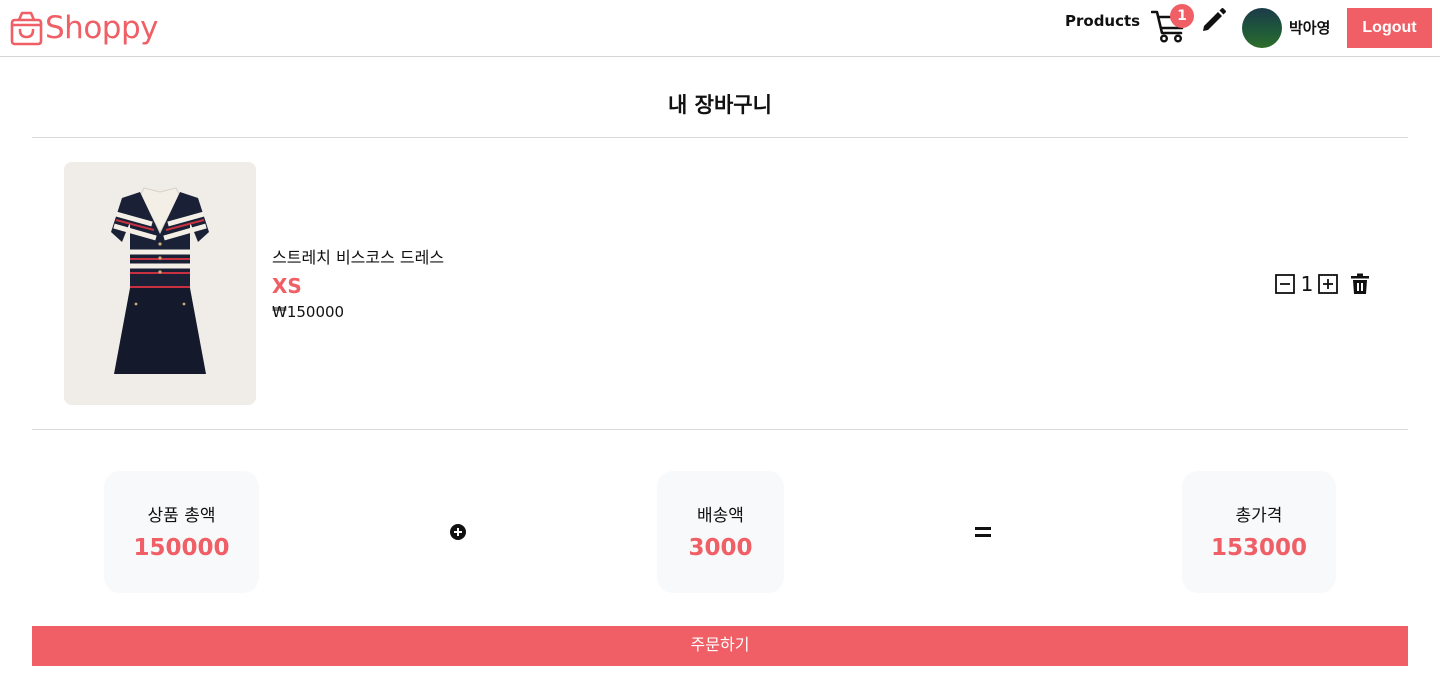  What do you see at coordinates (1214, 20) in the screenshot?
I see `pencil-icon` at bounding box center [1214, 20].